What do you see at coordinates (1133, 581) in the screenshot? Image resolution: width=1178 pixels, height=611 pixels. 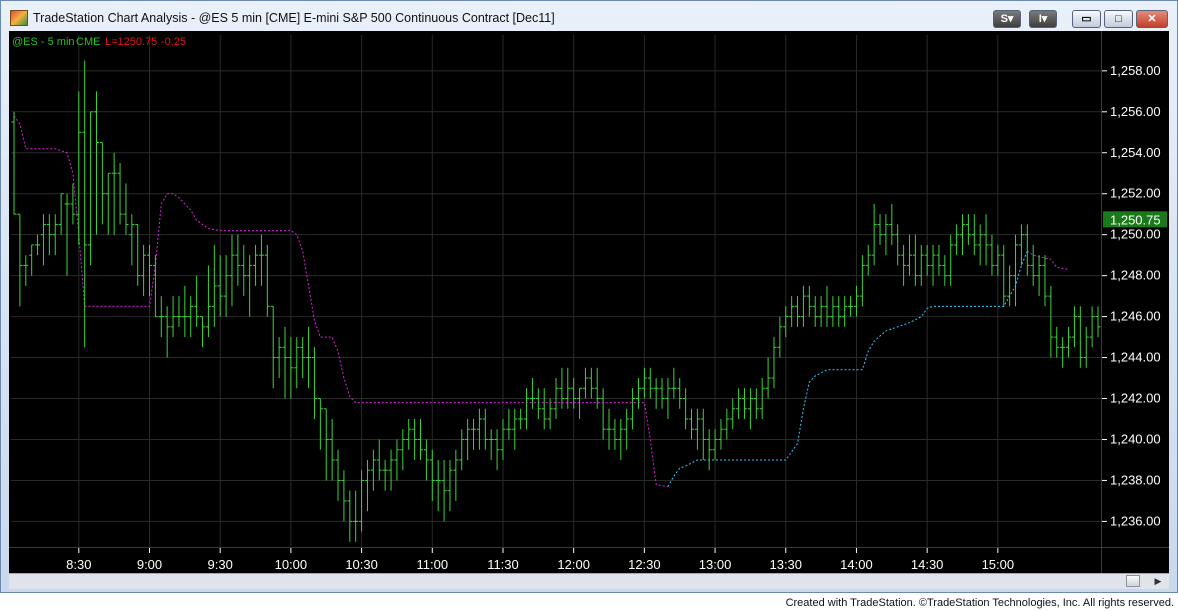 I see `scrollbar-thumb` at bounding box center [1133, 581].